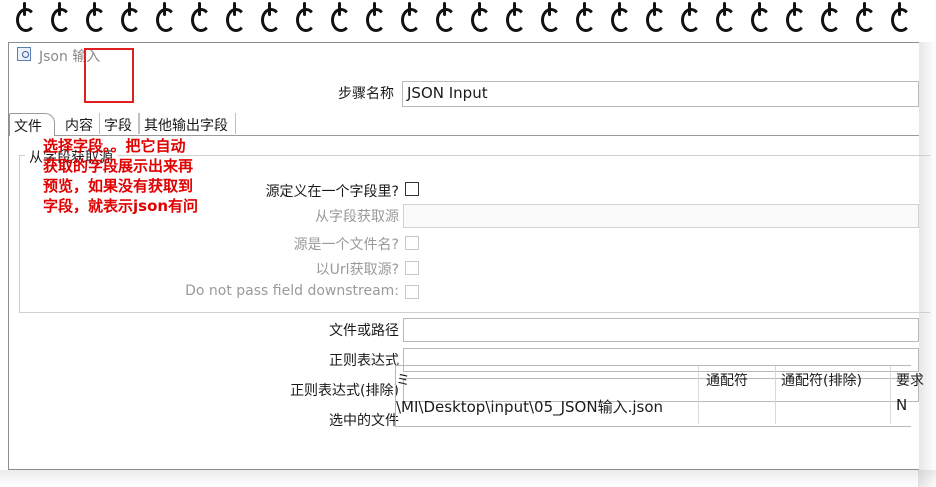 The image size is (936, 487). I want to click on tab-bar: 文件 内容 字段 其他输出字段, so click(464, 124).